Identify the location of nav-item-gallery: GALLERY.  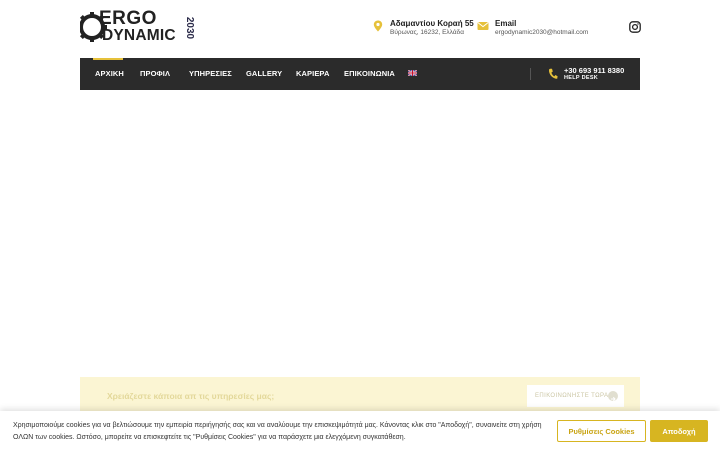
(264, 73).